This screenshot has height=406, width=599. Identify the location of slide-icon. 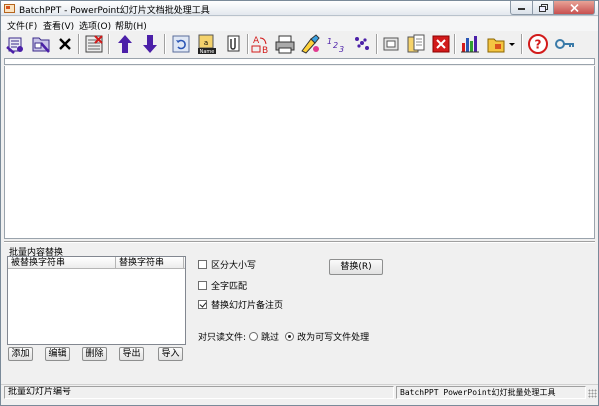
(391, 44).